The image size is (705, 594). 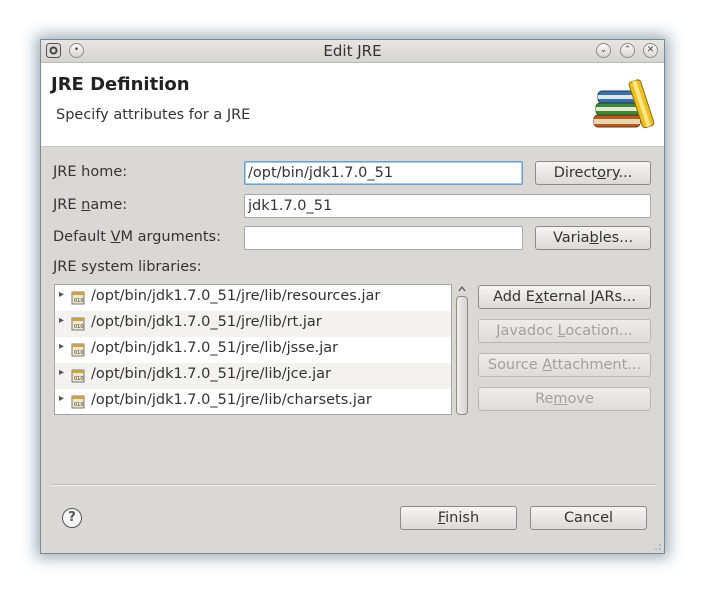 What do you see at coordinates (383, 173) in the screenshot?
I see `jre-home-input: /opt/bin/jdk1.7.0_51` at bounding box center [383, 173].